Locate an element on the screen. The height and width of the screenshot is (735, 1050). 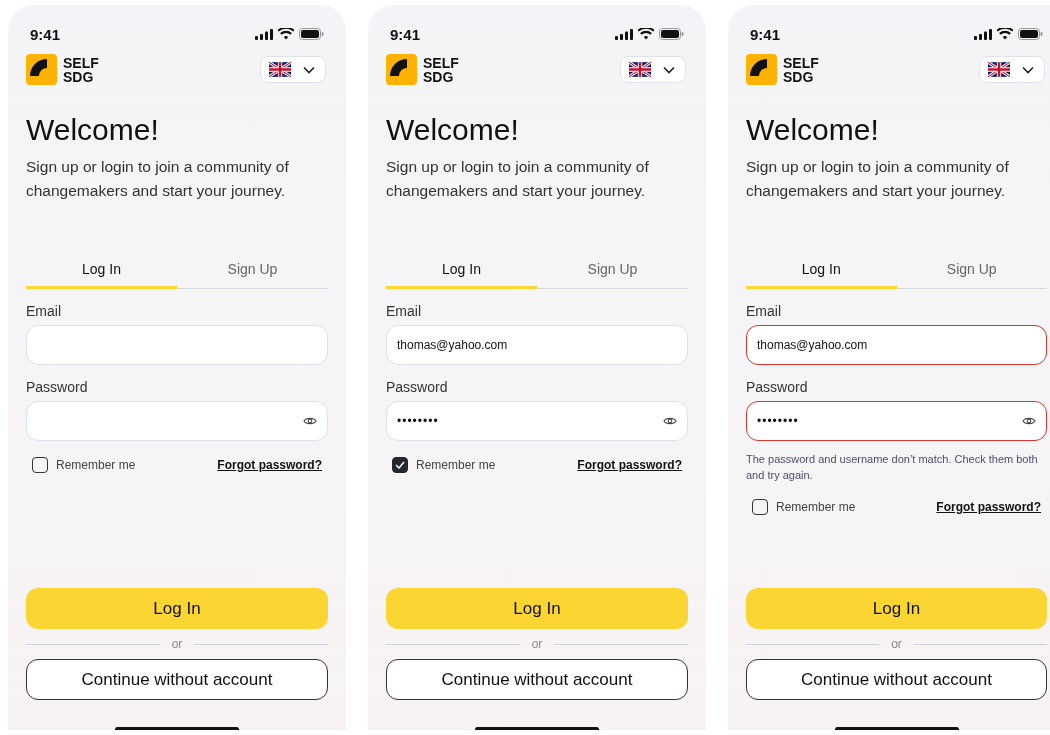
email-field is located at coordinates (177, 345).